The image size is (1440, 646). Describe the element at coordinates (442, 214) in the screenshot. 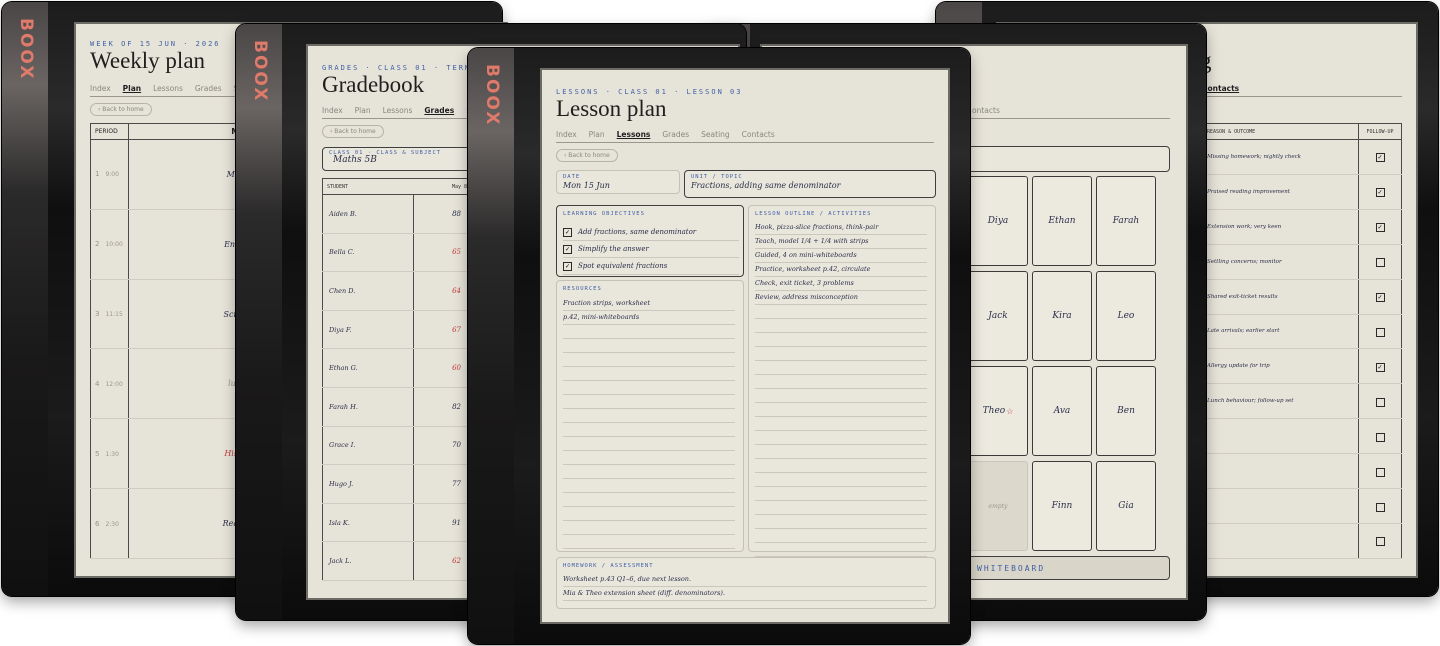

I see `grade-score: 88` at that location.